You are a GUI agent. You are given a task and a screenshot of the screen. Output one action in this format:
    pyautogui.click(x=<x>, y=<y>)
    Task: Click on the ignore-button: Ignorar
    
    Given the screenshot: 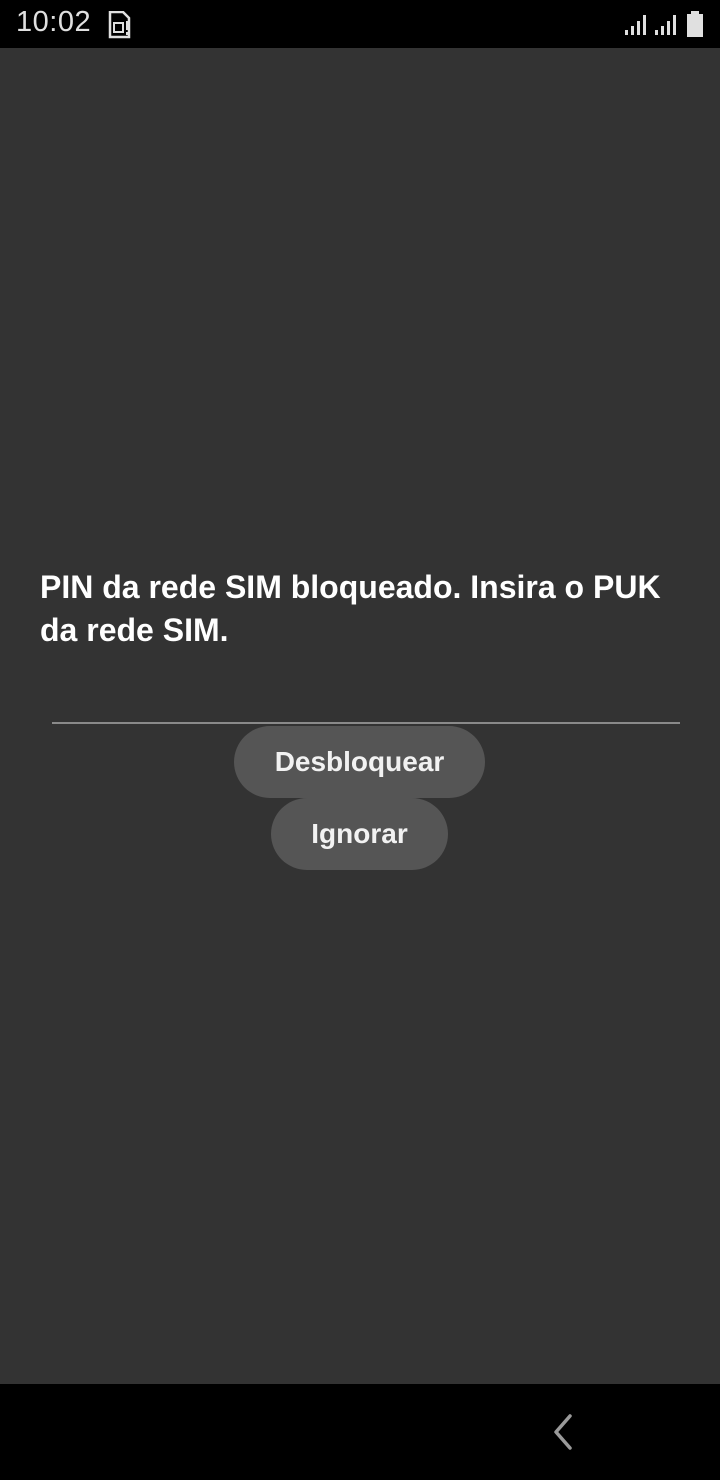 What is the action you would take?
    pyautogui.click(x=359, y=834)
    